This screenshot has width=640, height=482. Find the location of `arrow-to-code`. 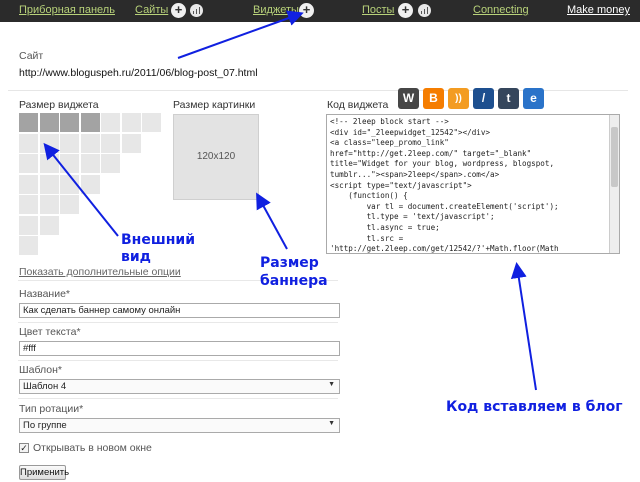

arrow-to-code is located at coordinates (523, 326).